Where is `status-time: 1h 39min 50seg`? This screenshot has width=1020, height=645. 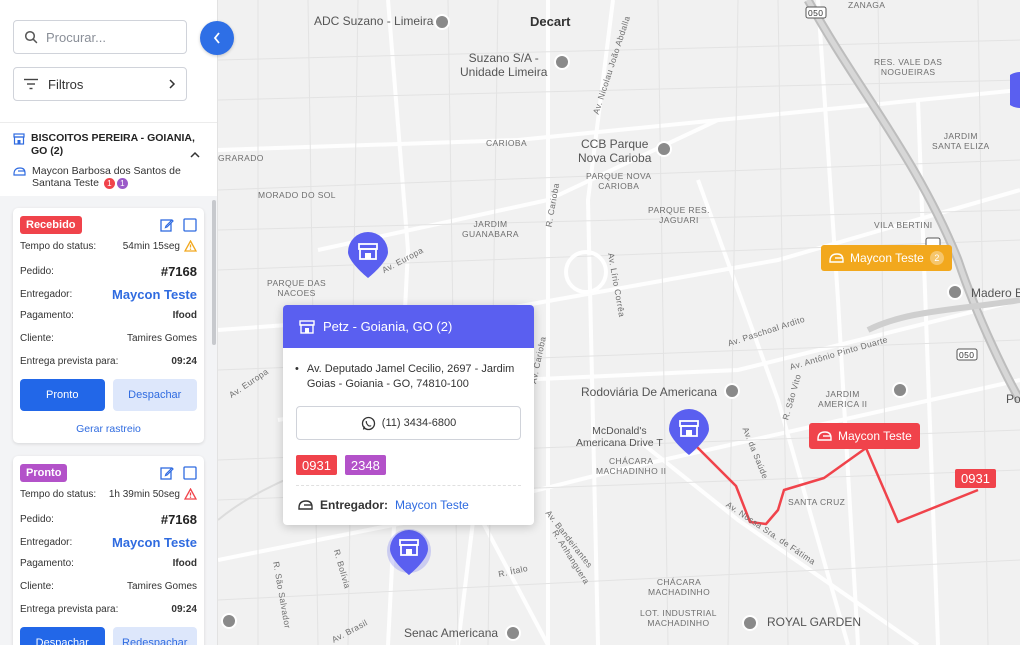
status-time: 1h 39min 50seg is located at coordinates (144, 494).